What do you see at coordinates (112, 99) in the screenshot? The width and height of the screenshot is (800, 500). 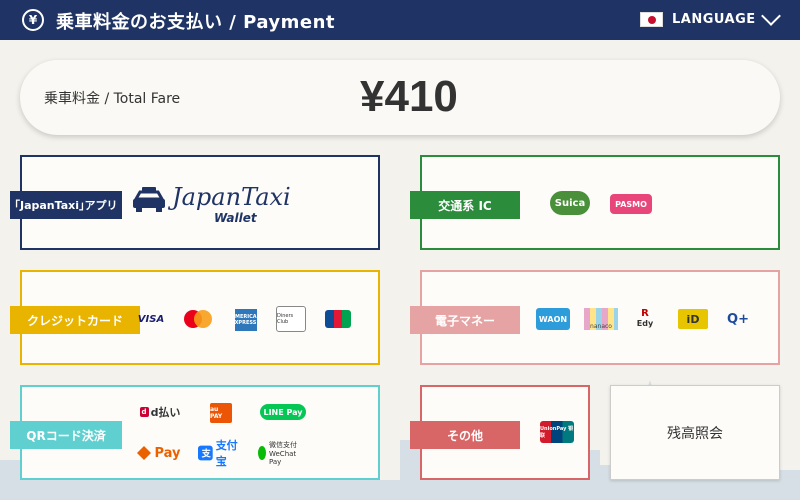 I see `total-fare-label: 乗車料金 / Total Fare` at bounding box center [112, 99].